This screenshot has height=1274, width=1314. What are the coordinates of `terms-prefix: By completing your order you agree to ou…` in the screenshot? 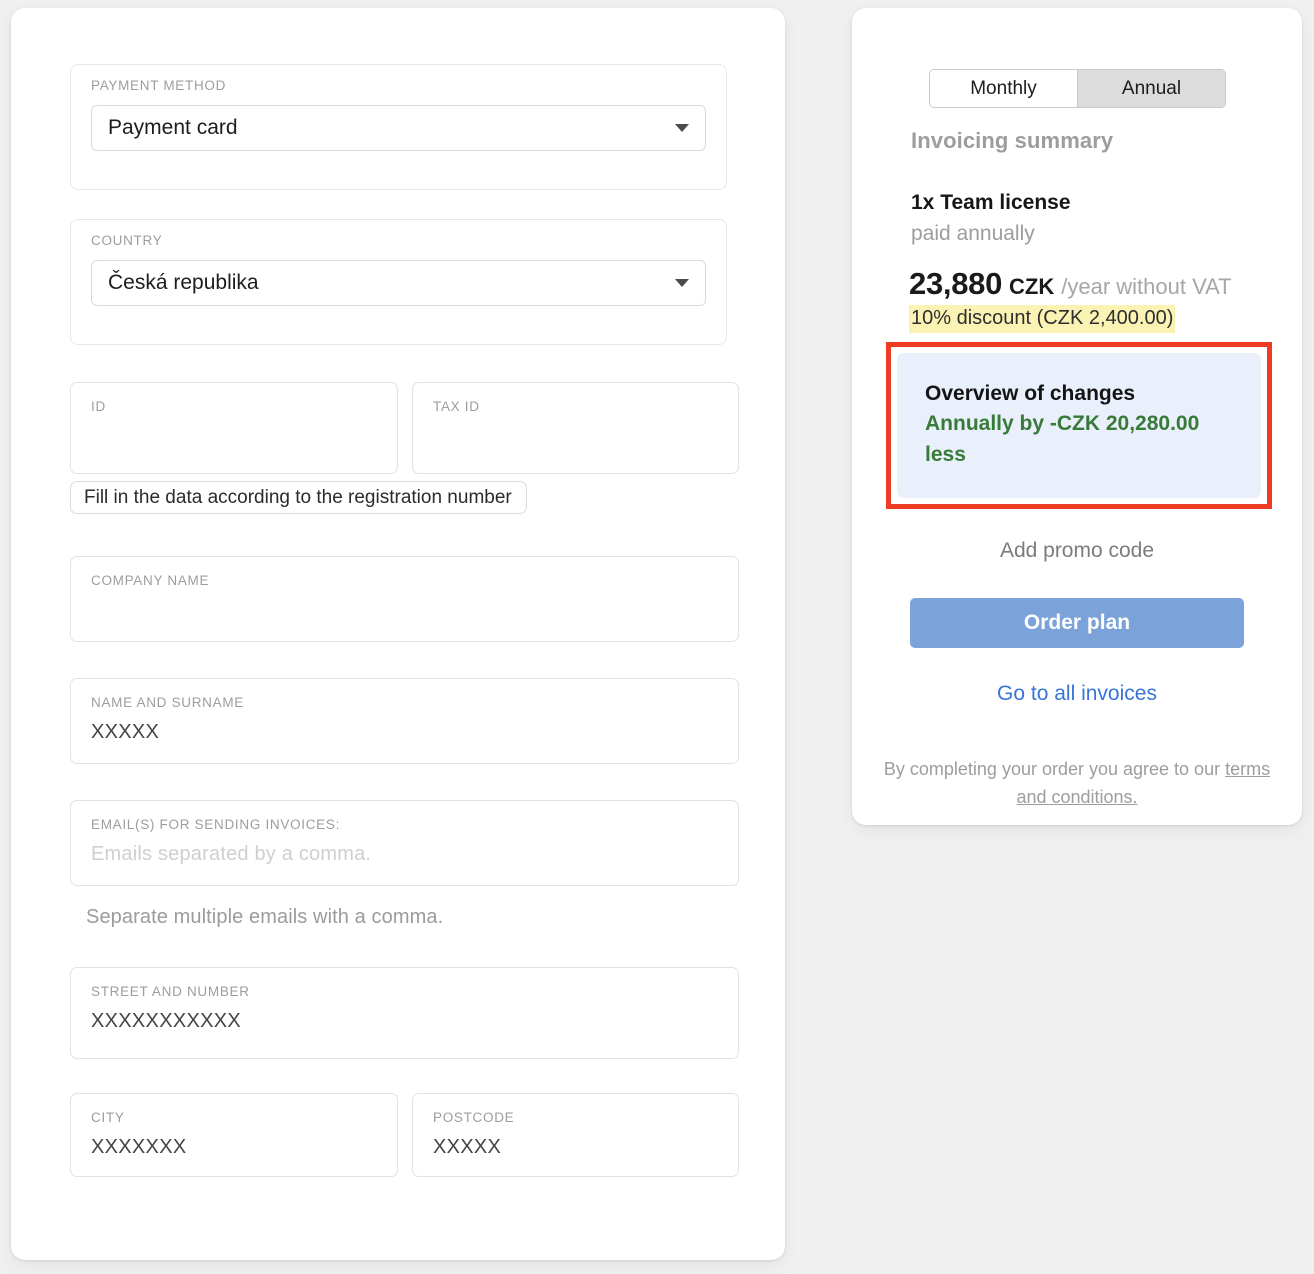 It's located at (1052, 769).